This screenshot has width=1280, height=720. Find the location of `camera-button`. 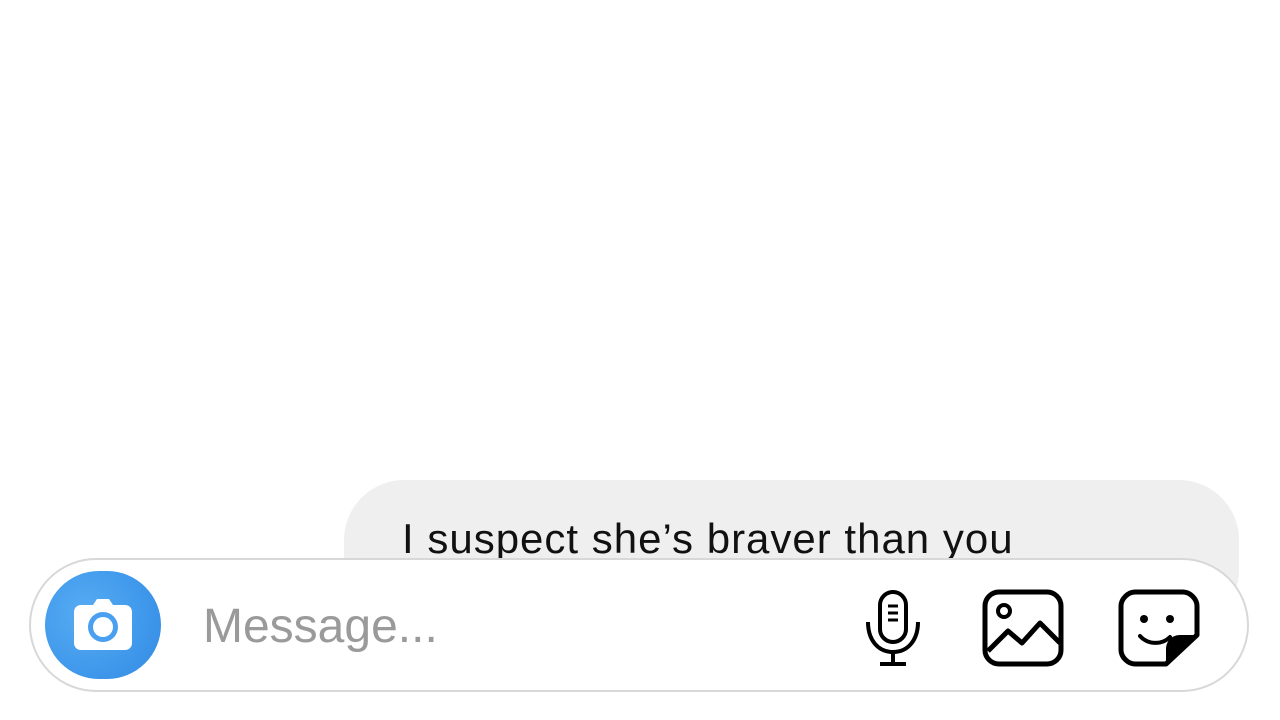

camera-button is located at coordinates (103, 625).